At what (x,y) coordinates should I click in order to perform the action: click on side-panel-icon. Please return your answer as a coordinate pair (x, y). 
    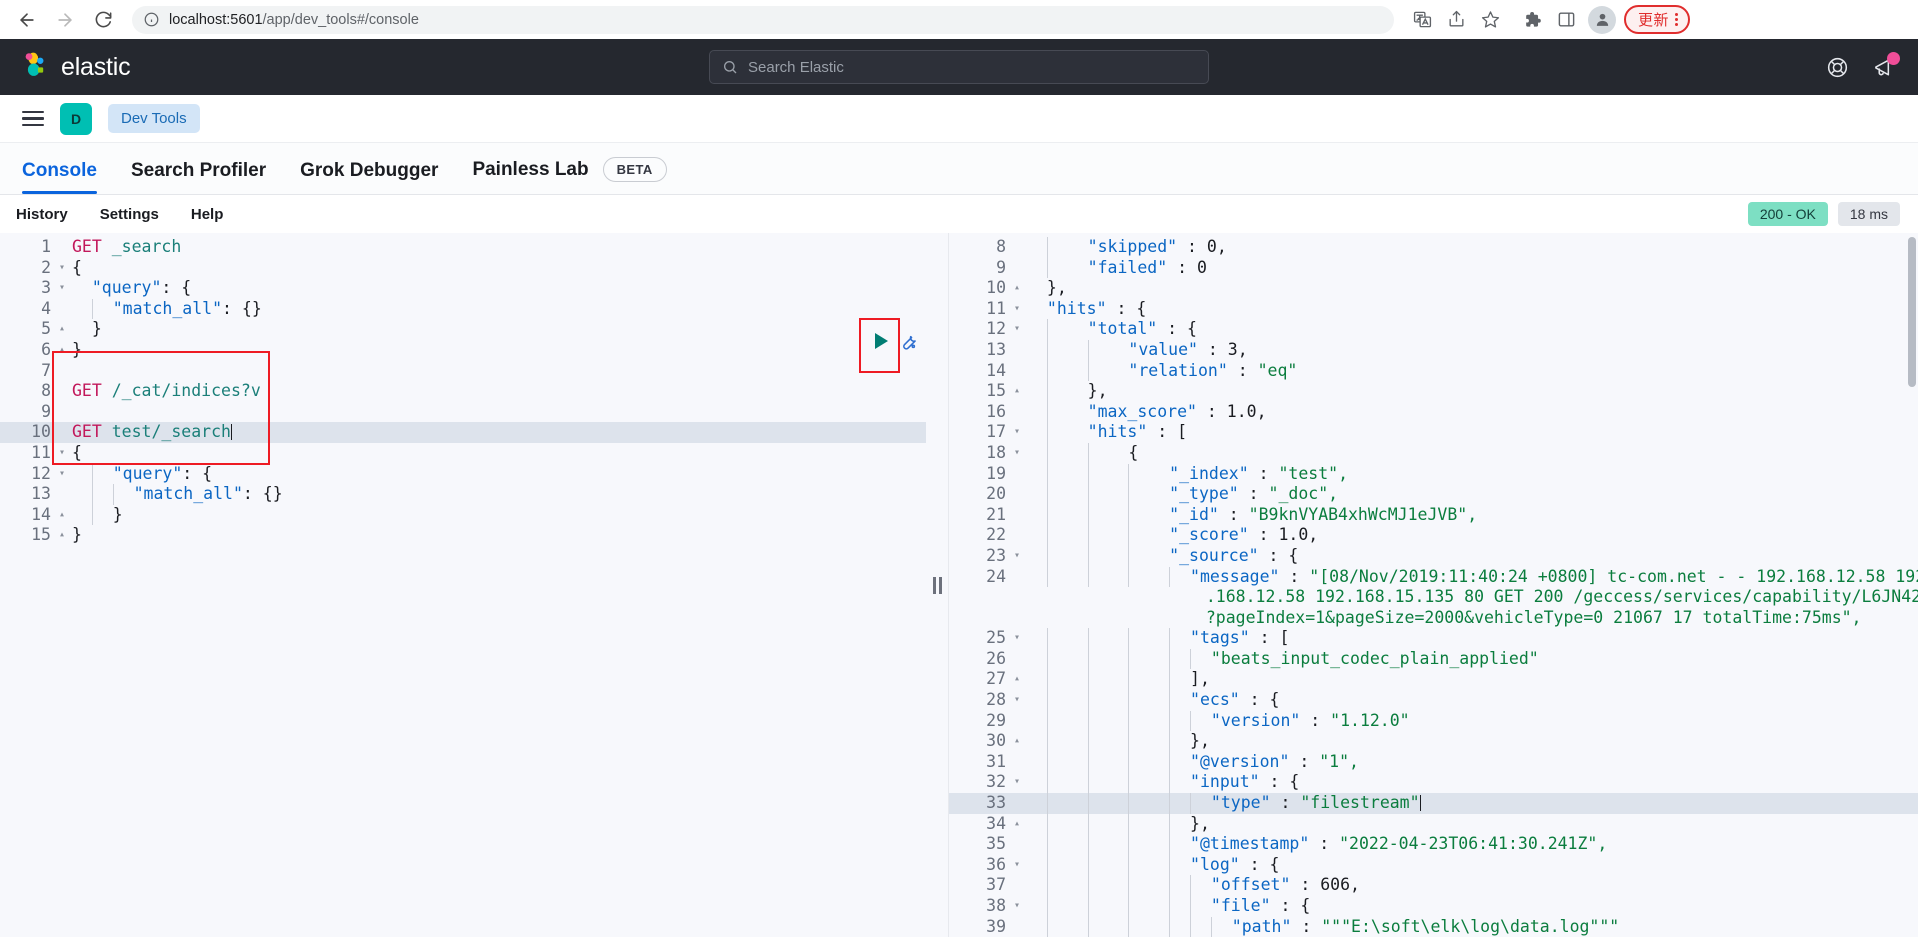
    Looking at the image, I should click on (1566, 20).